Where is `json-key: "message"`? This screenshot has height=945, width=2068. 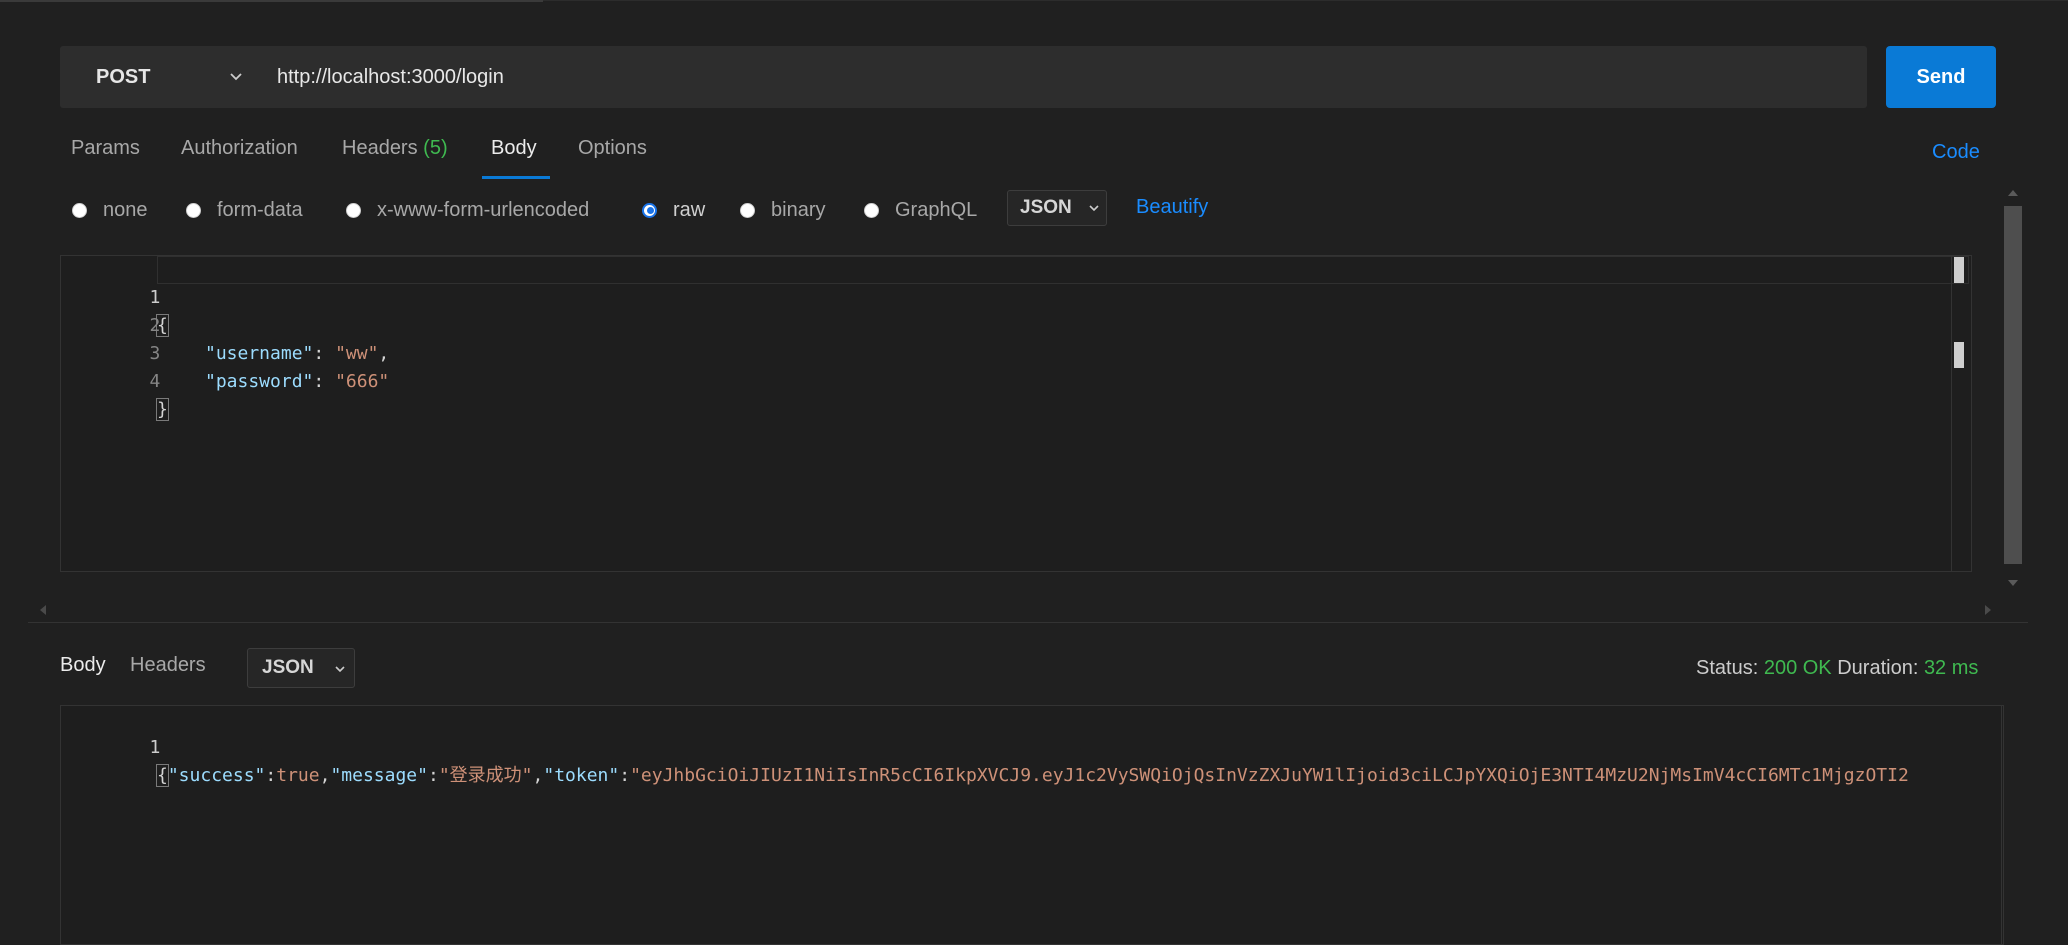 json-key: "message" is located at coordinates (379, 775).